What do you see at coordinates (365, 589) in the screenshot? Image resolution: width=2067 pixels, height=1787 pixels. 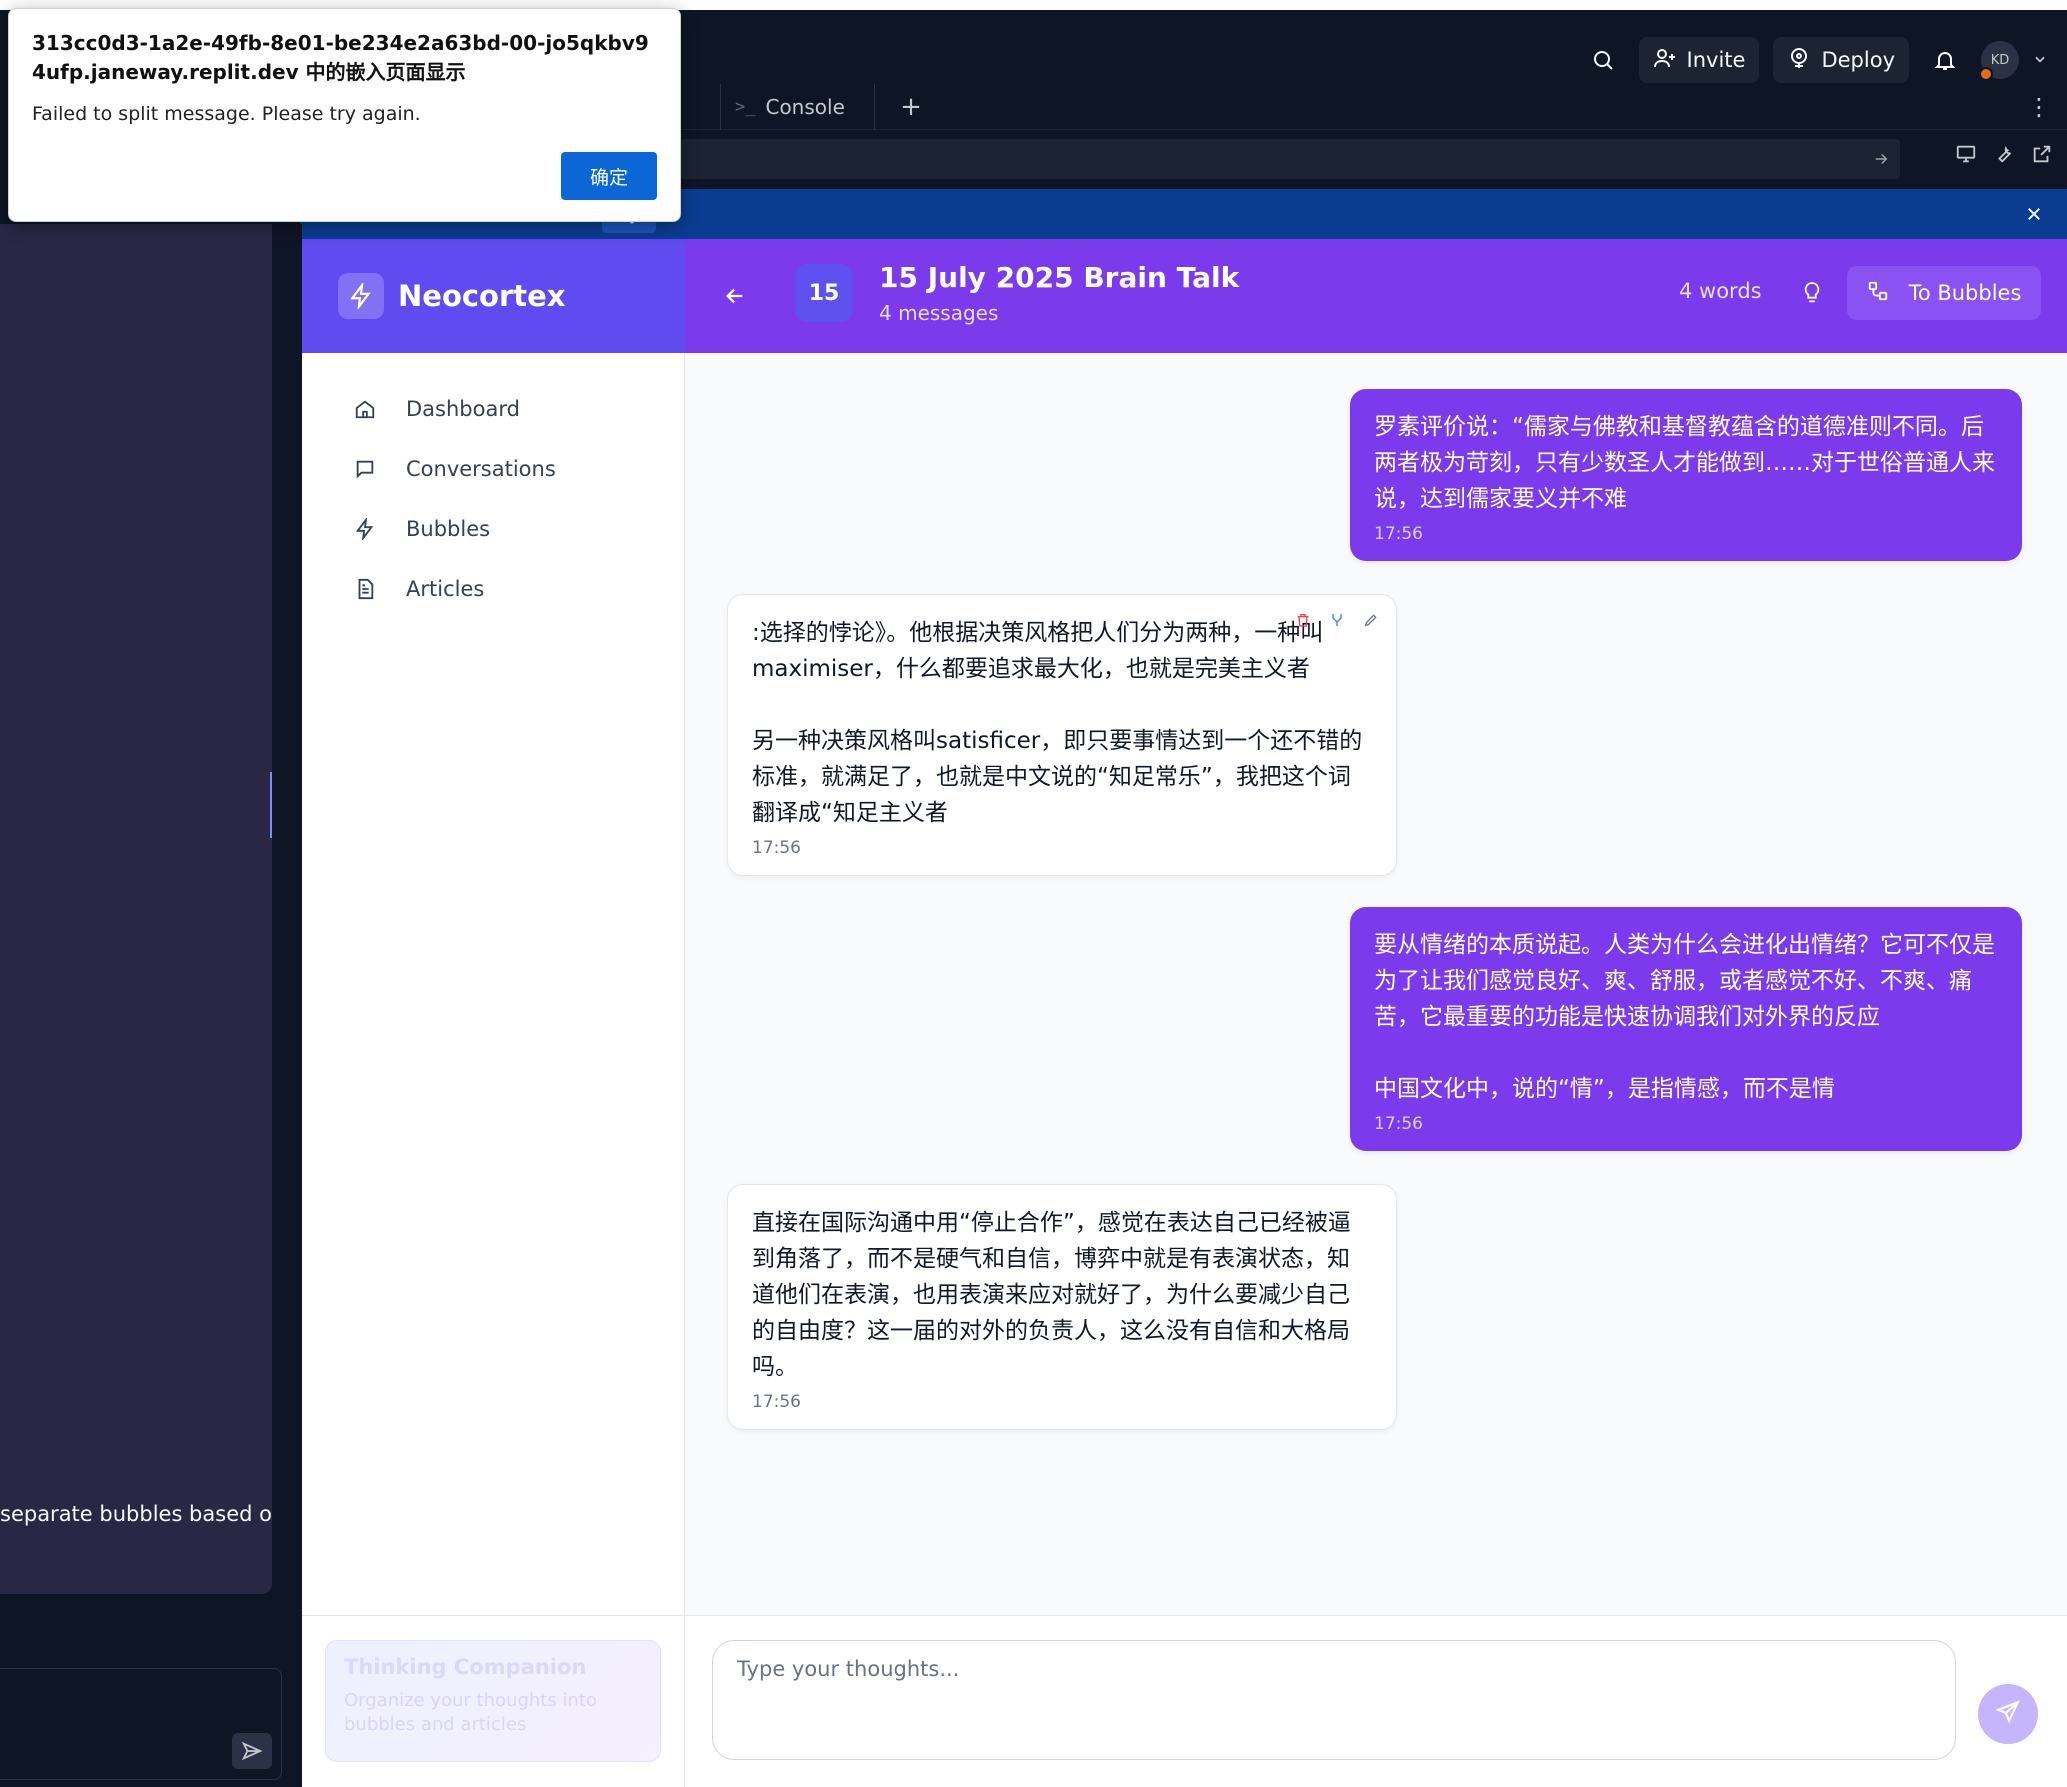 I see `document-icon` at bounding box center [365, 589].